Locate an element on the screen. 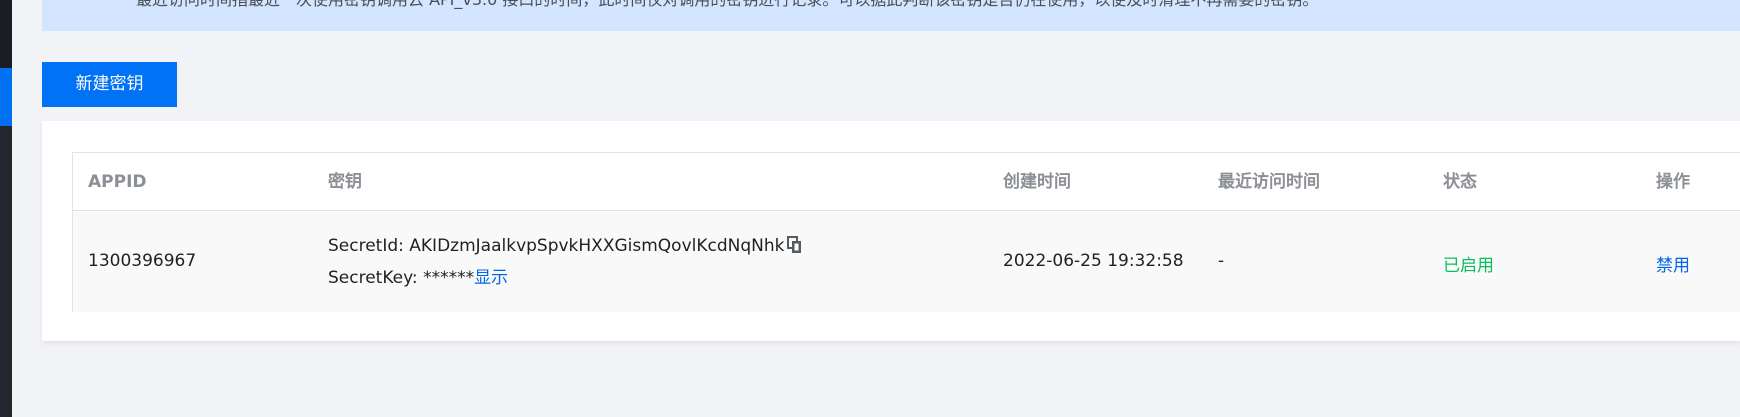 This screenshot has width=1740, height=417. secret-id-value: AKIDzmJaalkvpSpvkHXXGismQovlKcdNqNhk is located at coordinates (597, 246).